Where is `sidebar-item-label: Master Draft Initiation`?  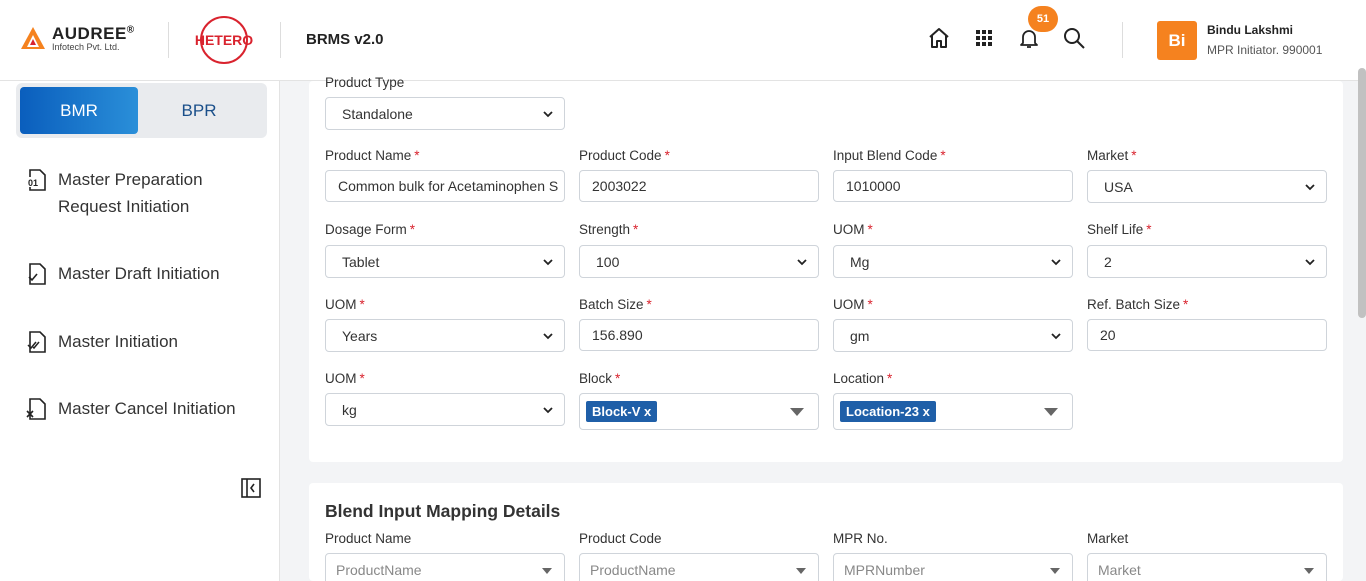
sidebar-item-label: Master Draft Initiation is located at coordinates (139, 273).